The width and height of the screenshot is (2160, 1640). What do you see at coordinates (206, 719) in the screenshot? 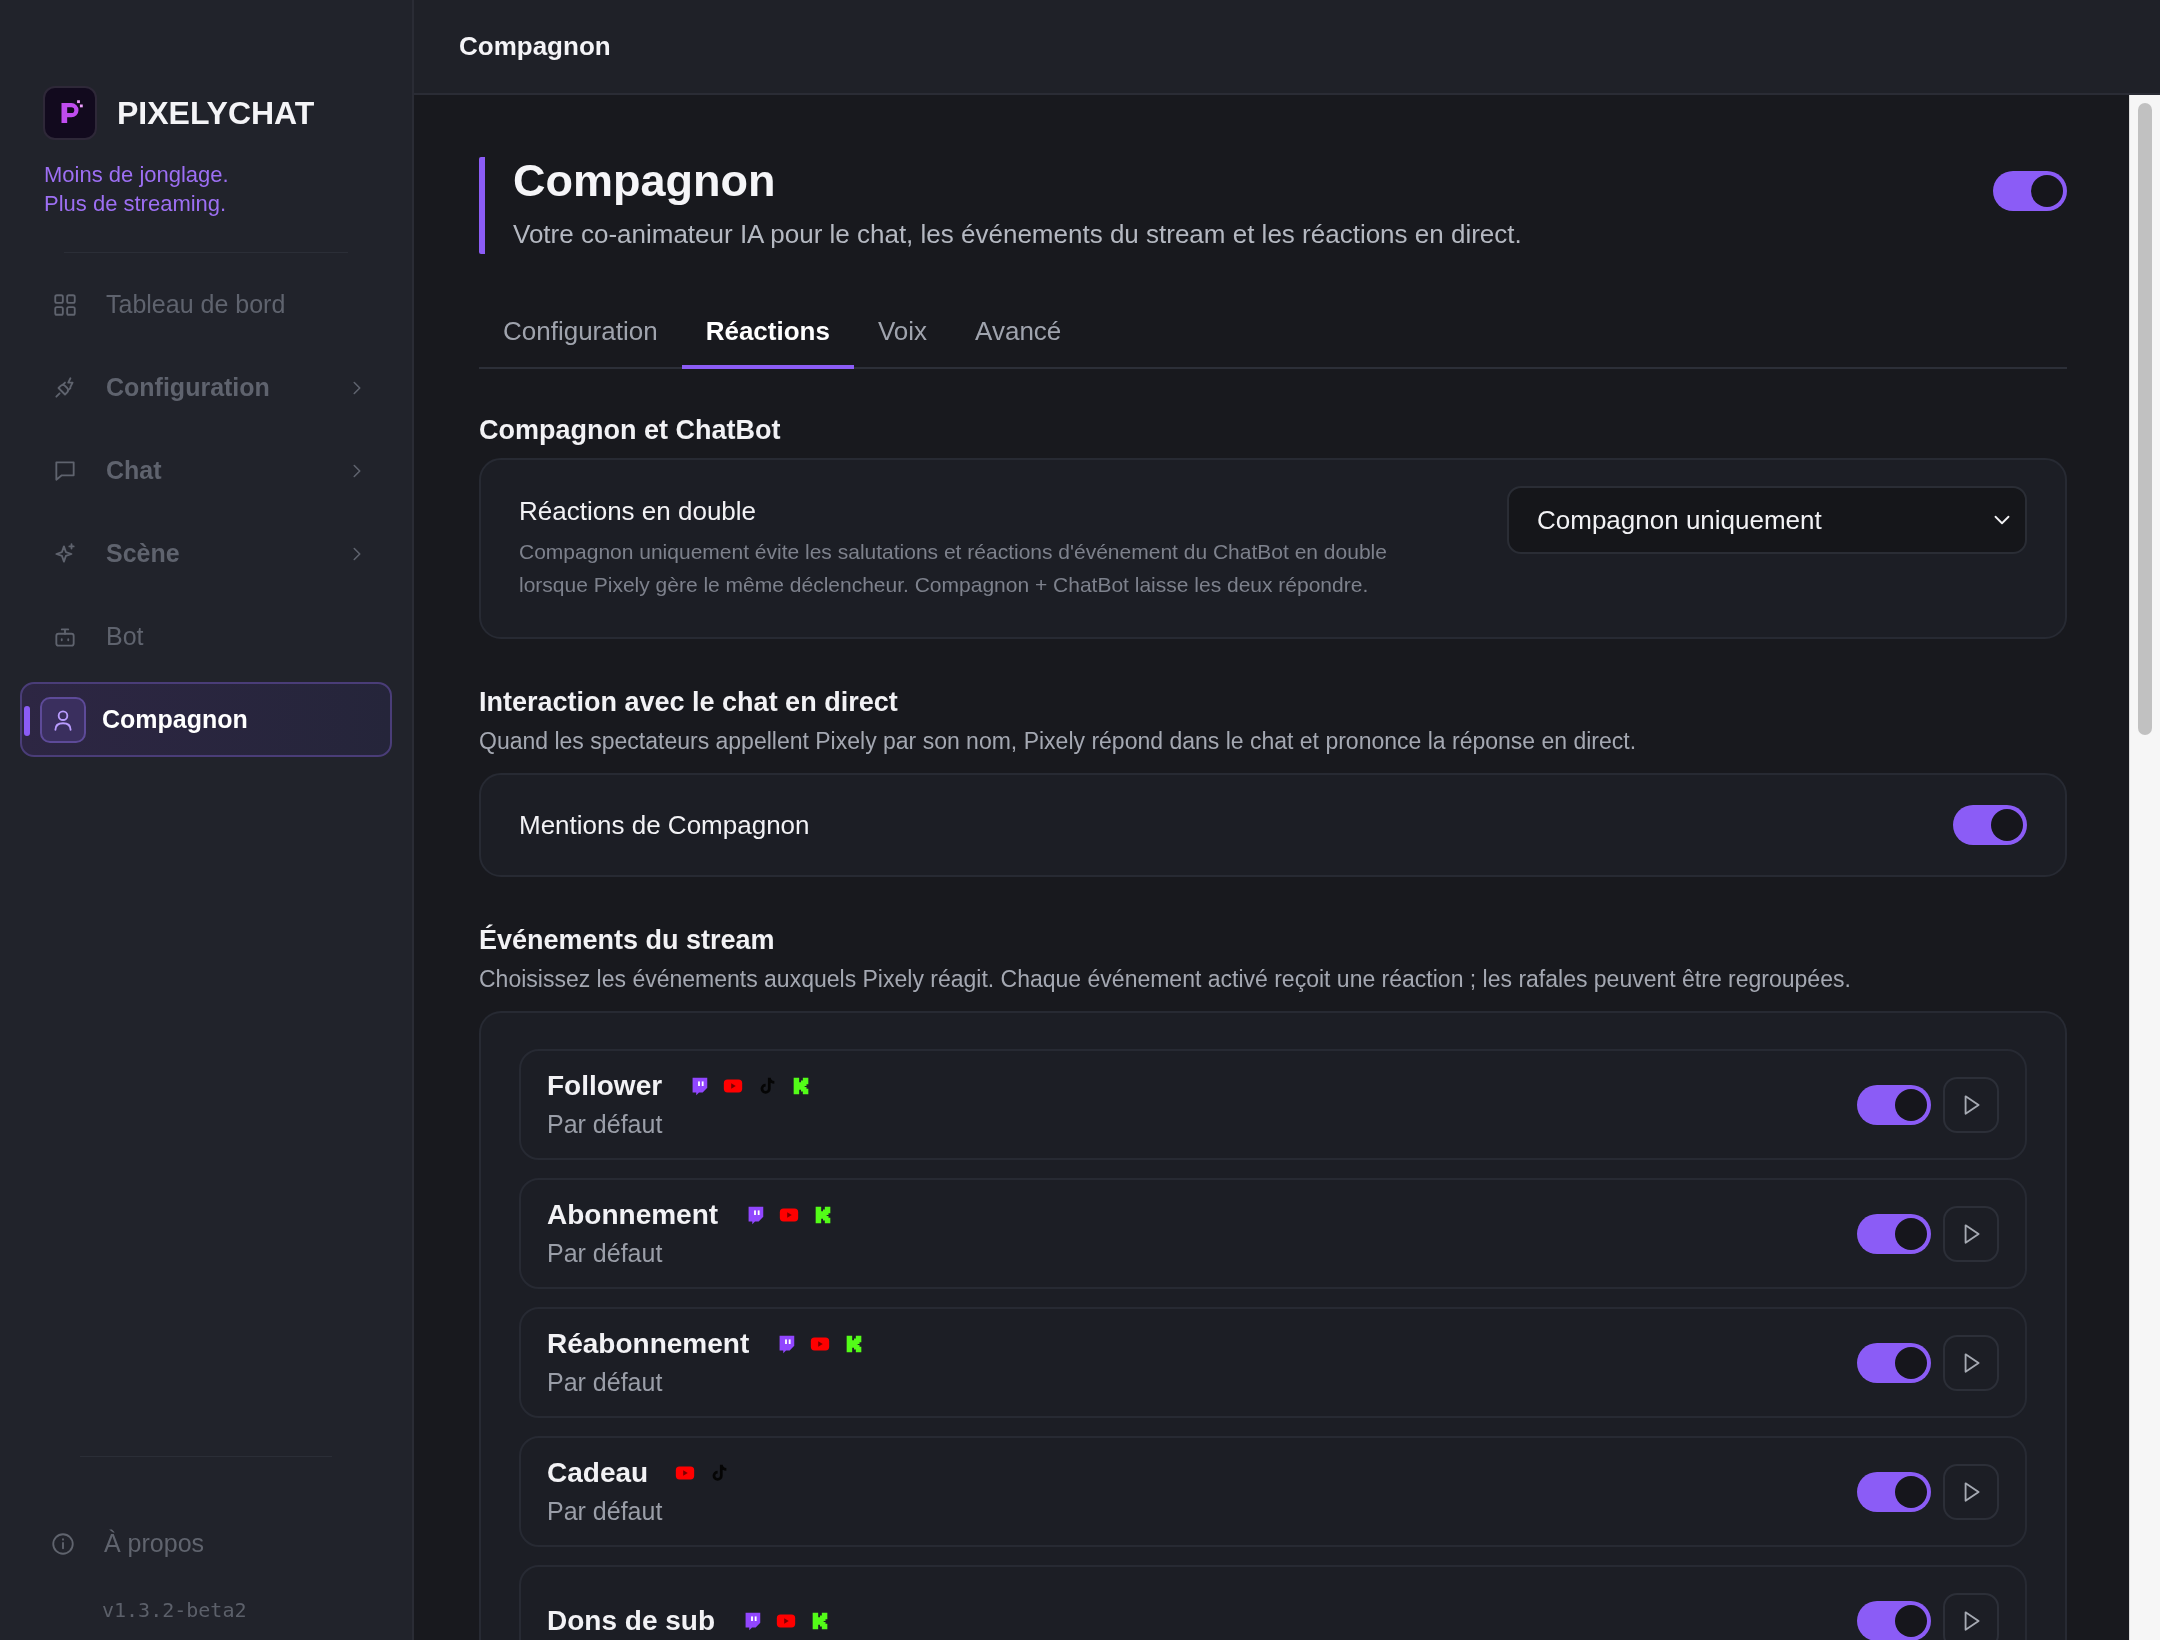
I see `nav-item: Compagnon` at bounding box center [206, 719].